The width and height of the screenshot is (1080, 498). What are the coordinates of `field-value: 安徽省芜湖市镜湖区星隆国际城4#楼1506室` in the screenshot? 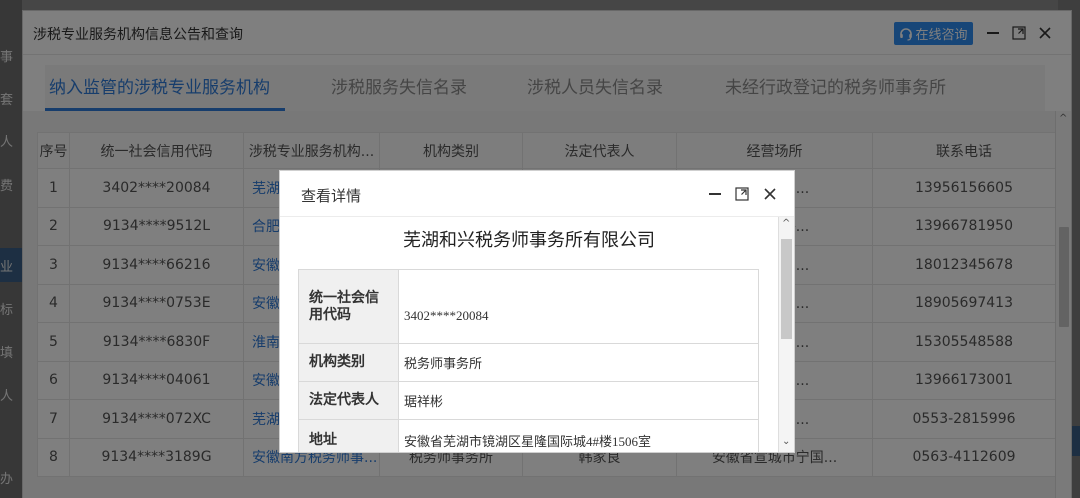 It's located at (578, 435).